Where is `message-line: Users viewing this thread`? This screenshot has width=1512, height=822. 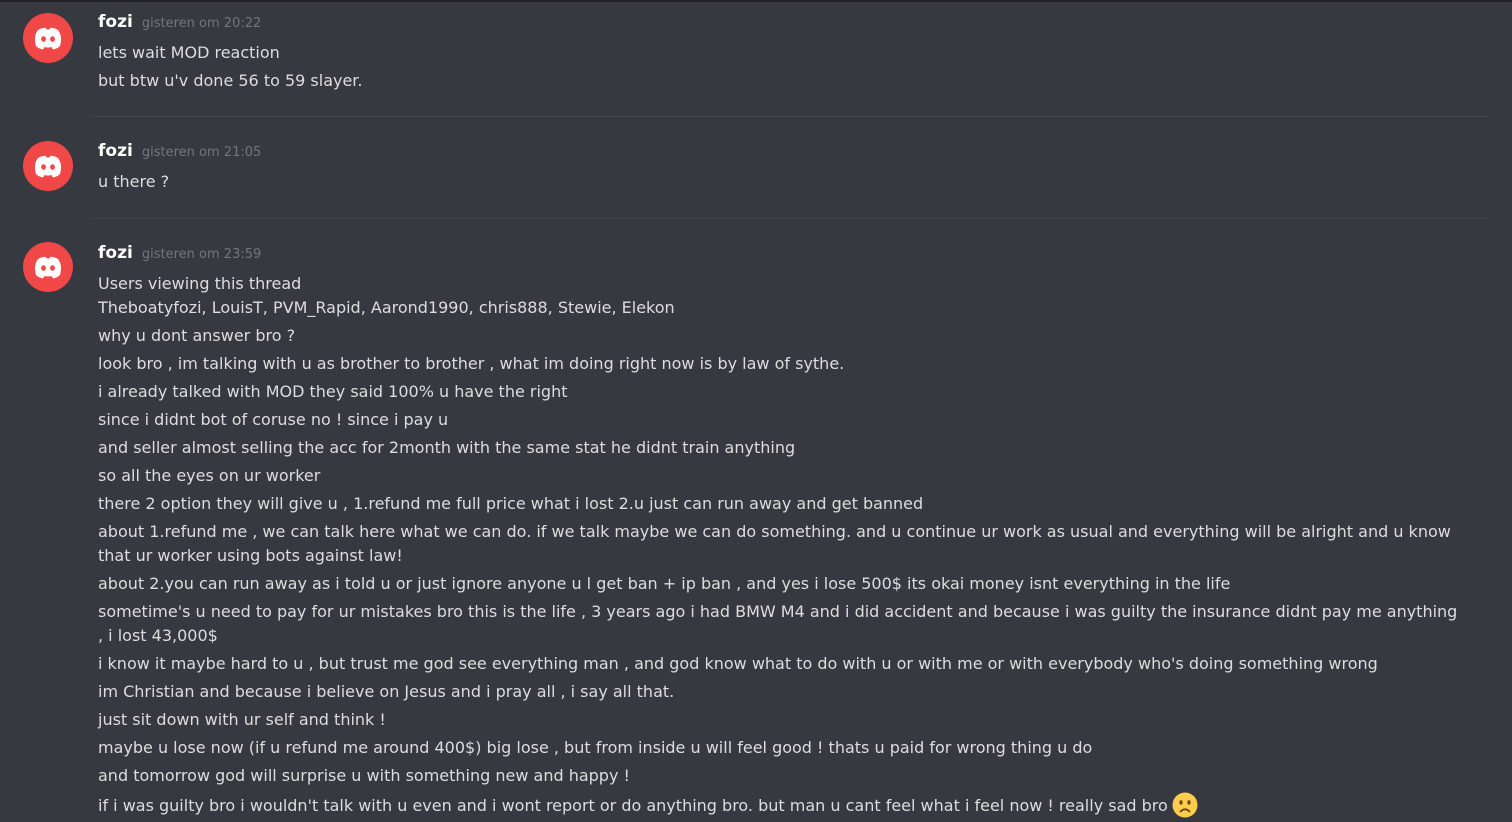
message-line: Users viewing this thread is located at coordinates (200, 283).